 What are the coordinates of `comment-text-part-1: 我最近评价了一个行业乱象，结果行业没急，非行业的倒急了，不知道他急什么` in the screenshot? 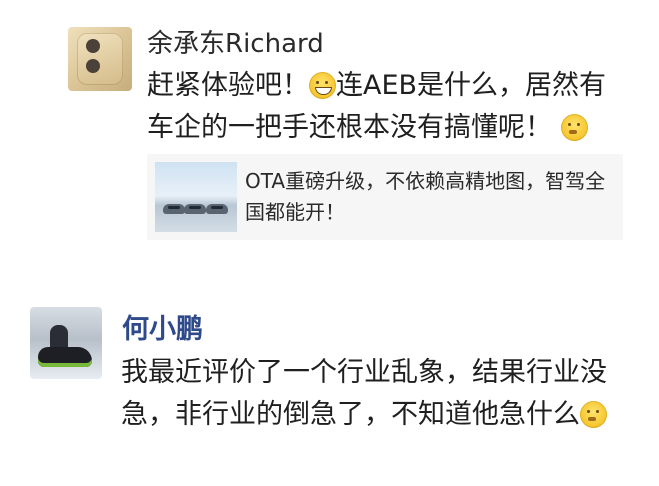 It's located at (364, 393).